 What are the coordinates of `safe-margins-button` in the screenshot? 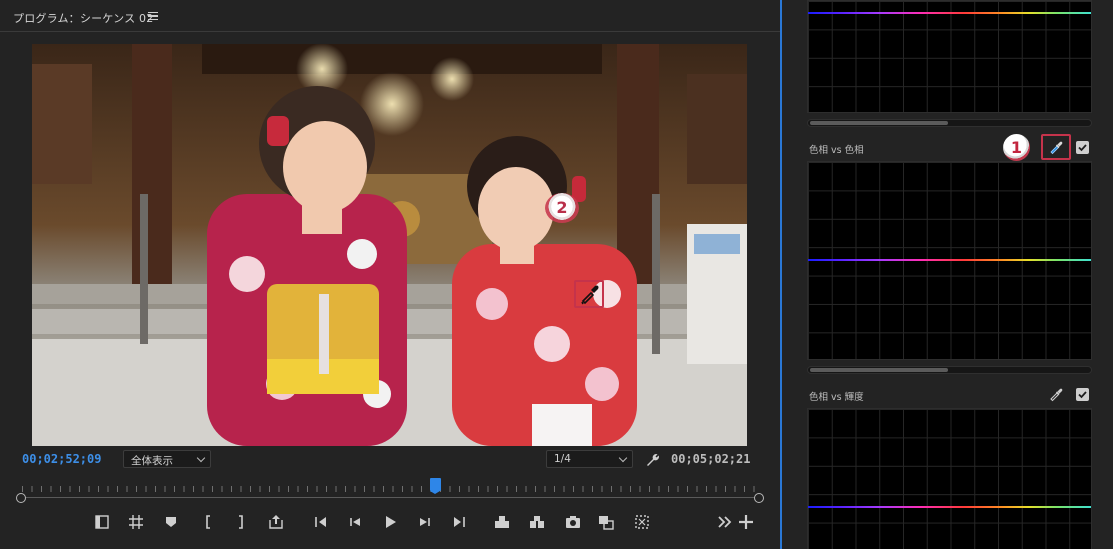 It's located at (642, 522).